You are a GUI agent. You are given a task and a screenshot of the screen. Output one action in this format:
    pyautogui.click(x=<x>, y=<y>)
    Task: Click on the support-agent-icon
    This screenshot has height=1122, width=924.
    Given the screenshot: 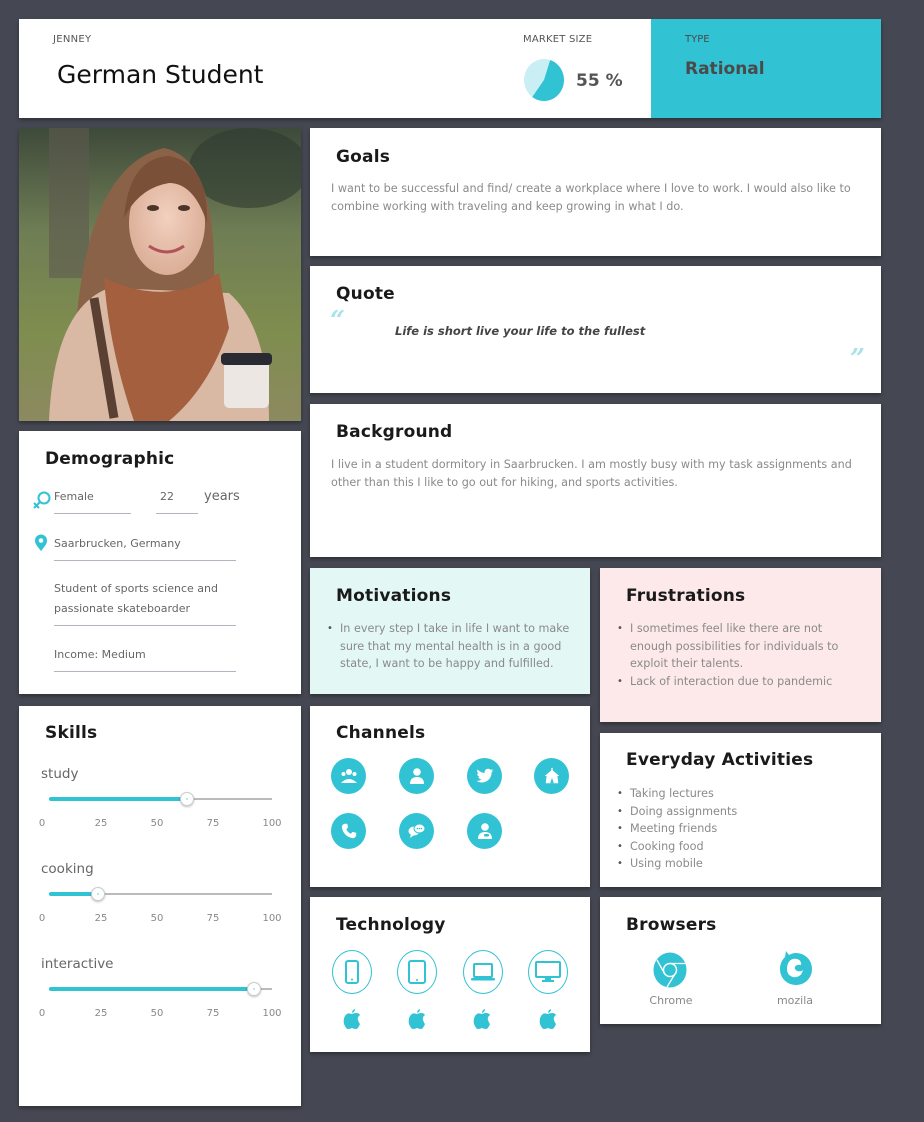 What is the action you would take?
    pyautogui.click(x=484, y=831)
    